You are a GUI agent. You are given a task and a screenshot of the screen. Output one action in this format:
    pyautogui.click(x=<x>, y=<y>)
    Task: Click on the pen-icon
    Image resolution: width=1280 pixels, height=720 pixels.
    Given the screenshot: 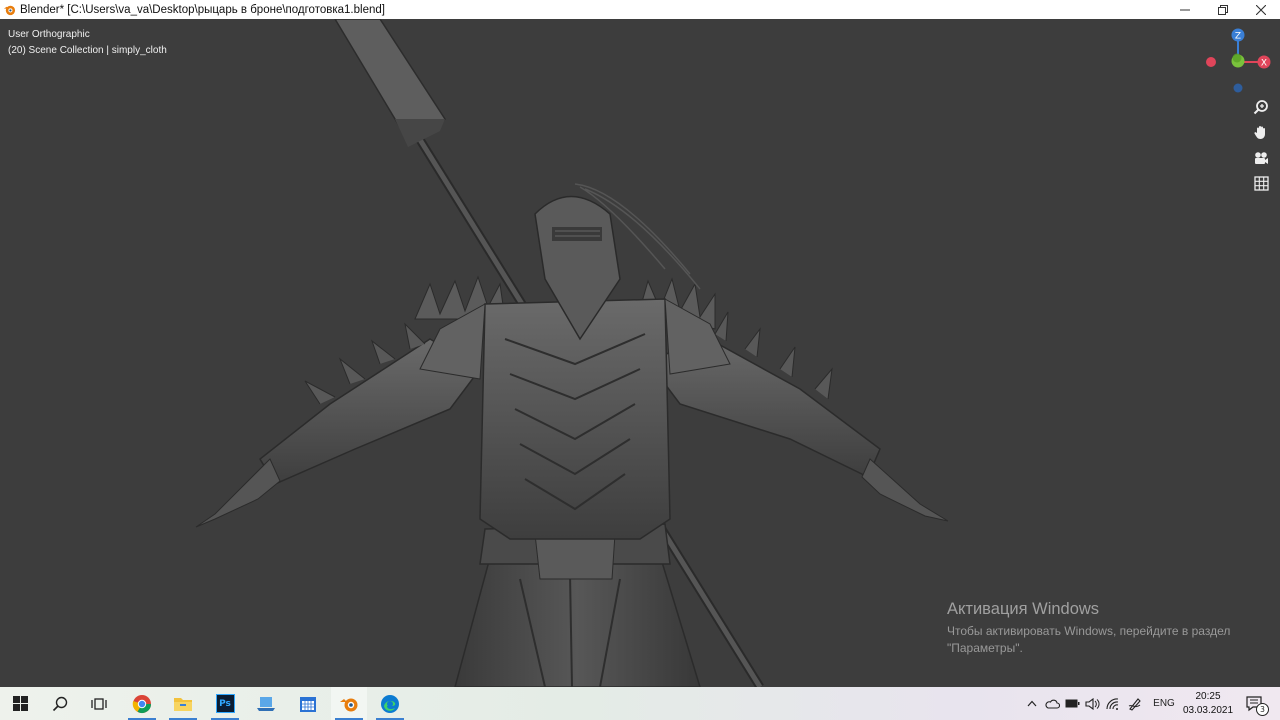 What is the action you would take?
    pyautogui.click(x=1134, y=704)
    